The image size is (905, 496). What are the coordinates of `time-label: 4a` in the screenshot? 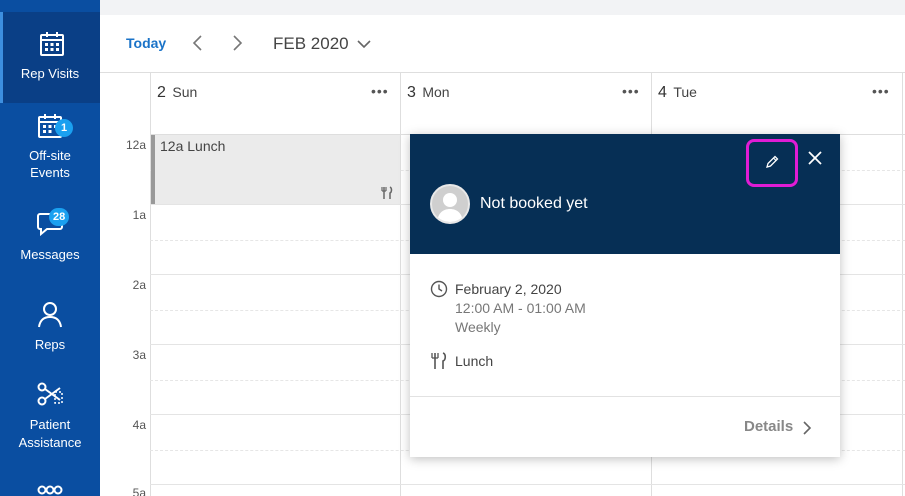 It's located at (139, 425).